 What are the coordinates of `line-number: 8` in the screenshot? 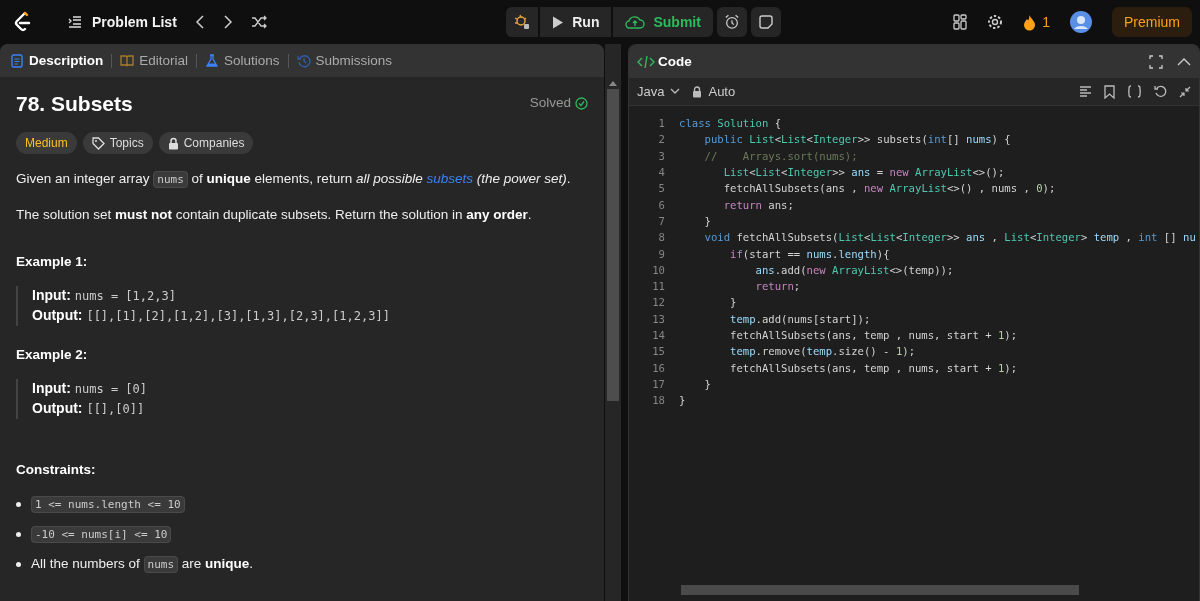 It's located at (661, 237).